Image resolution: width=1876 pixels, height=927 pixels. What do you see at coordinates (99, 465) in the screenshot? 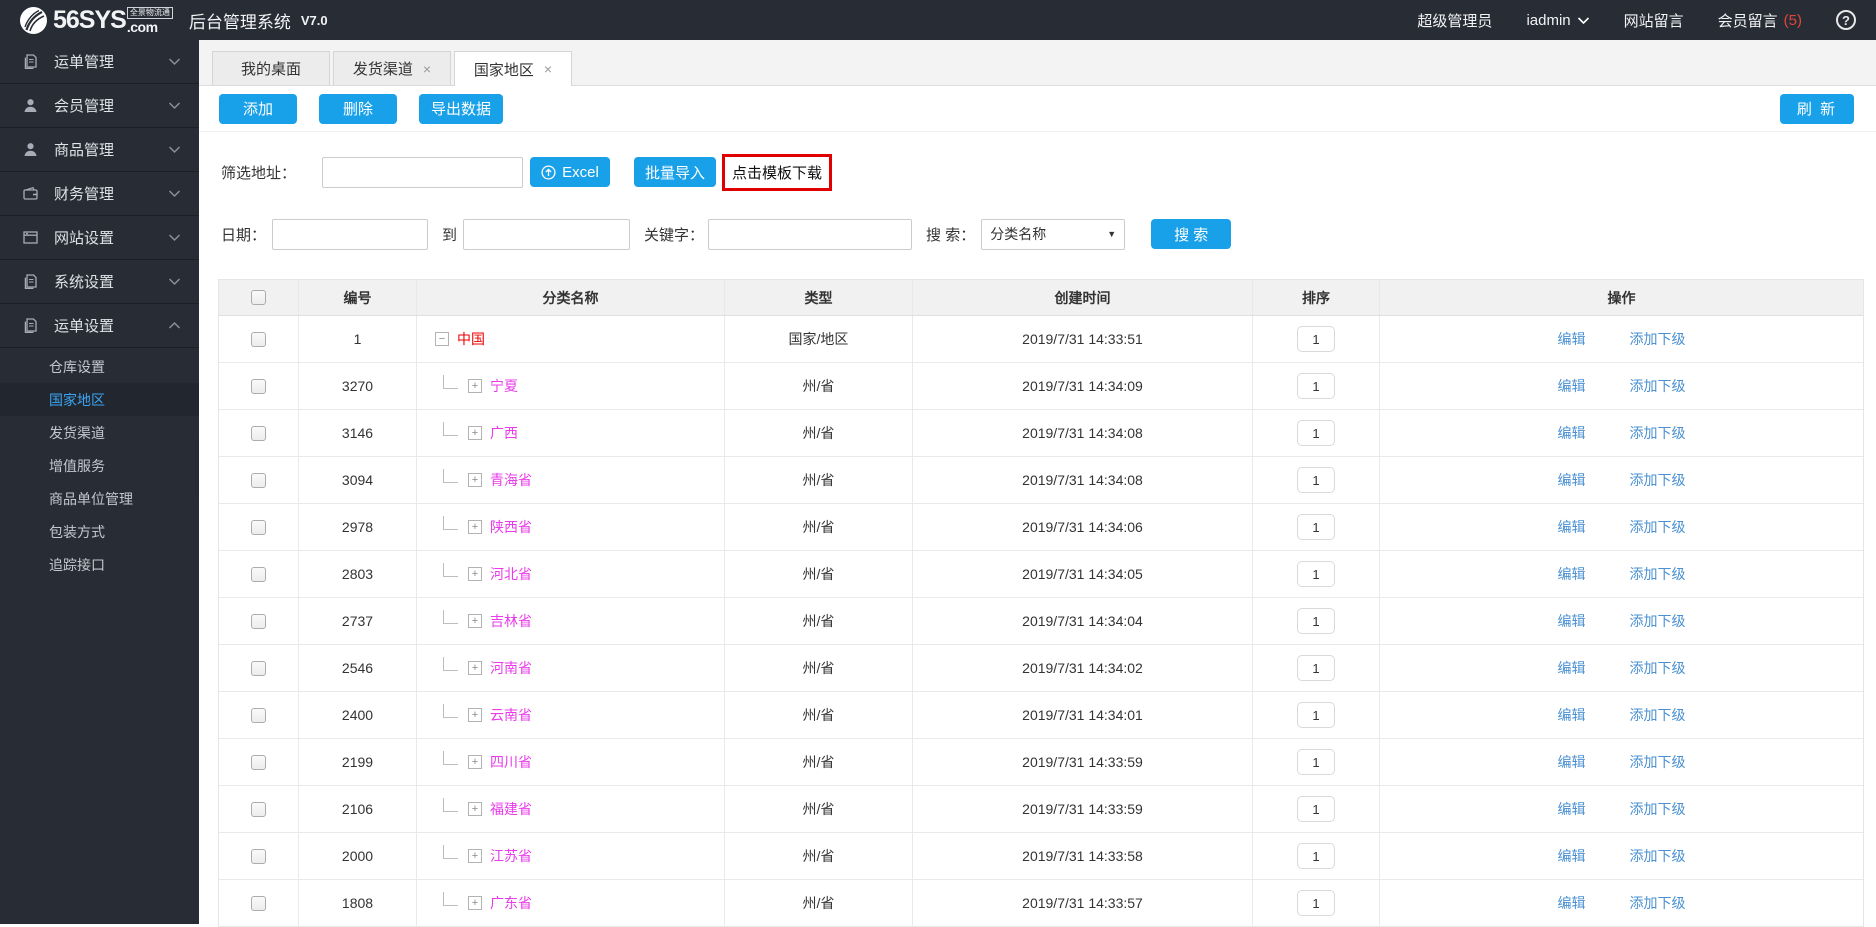
I see `sidebar-subitem-增值服务: 增值服务` at bounding box center [99, 465].